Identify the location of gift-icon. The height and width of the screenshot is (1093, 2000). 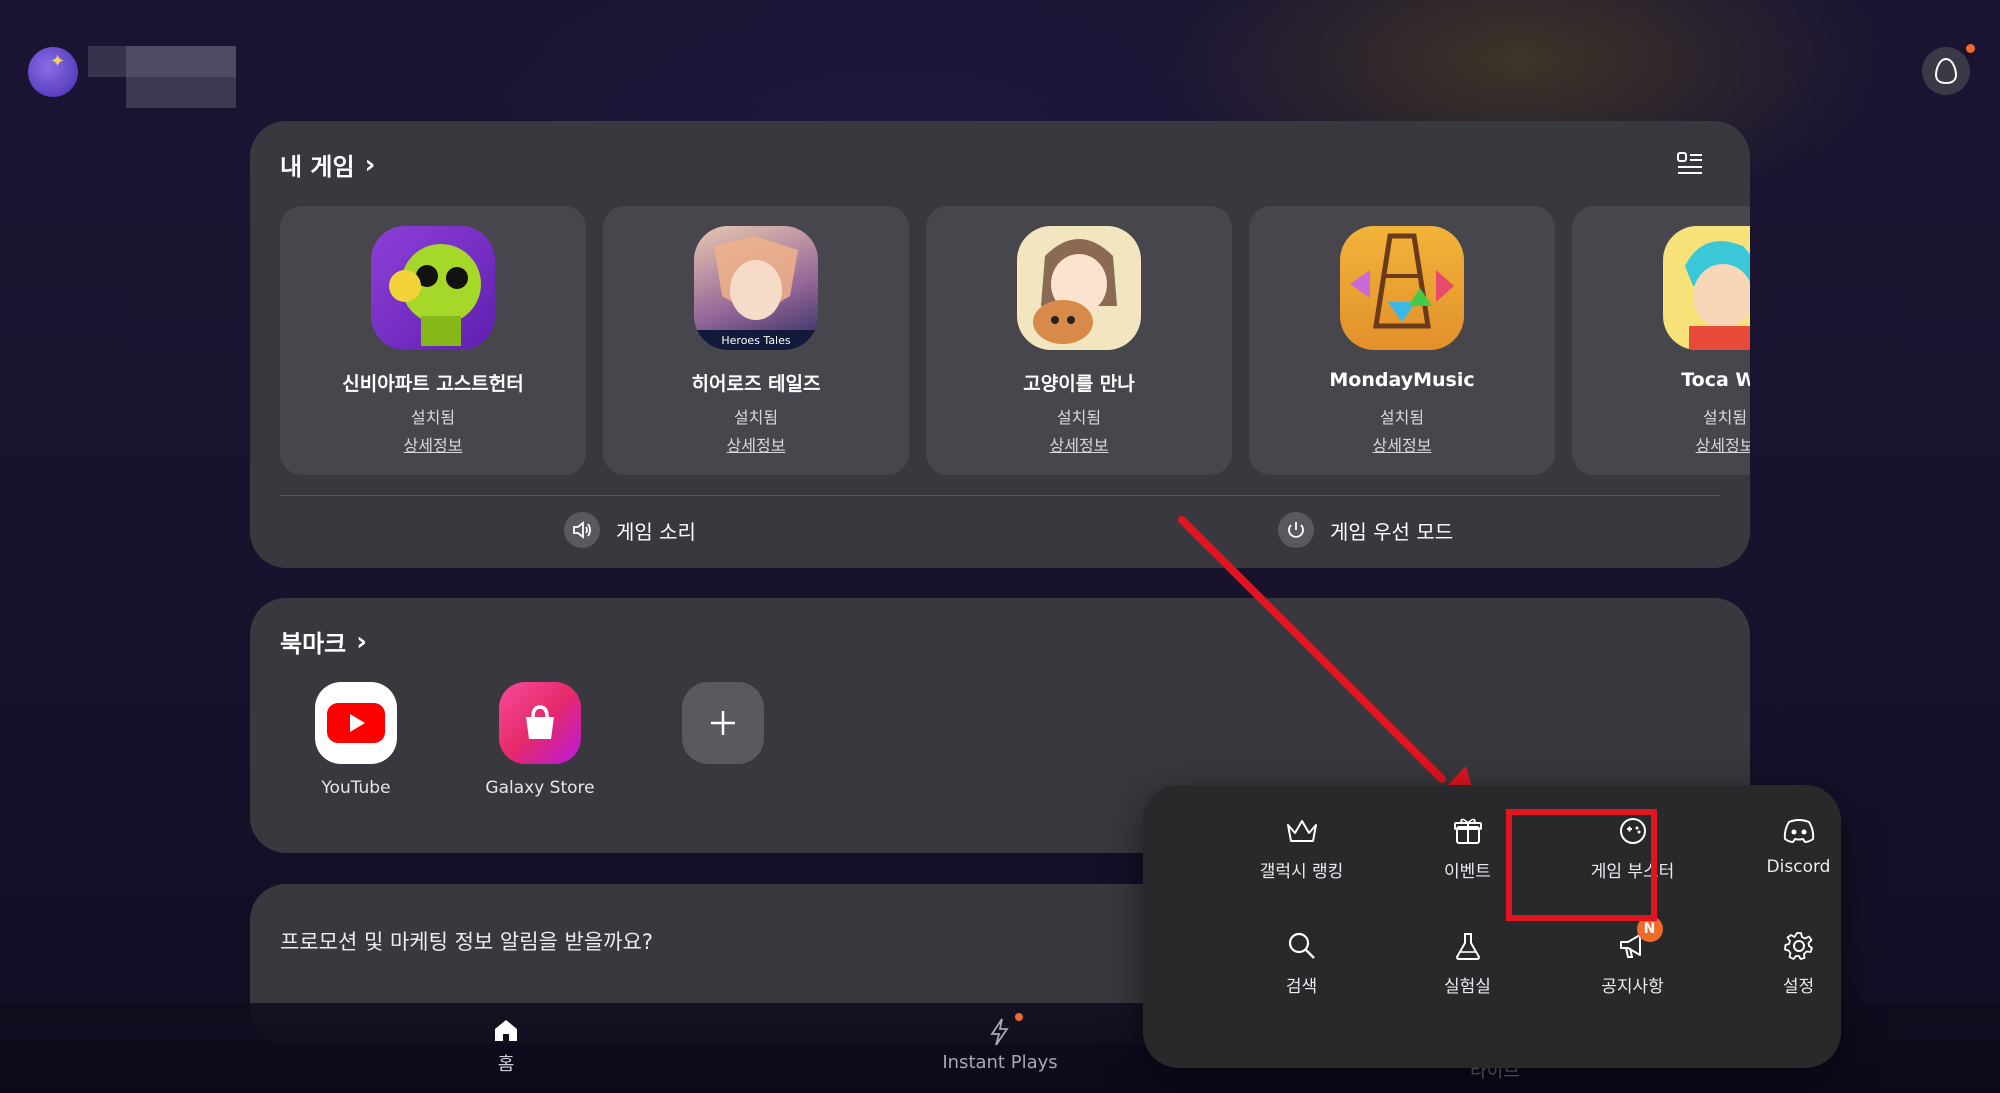
(1468, 831).